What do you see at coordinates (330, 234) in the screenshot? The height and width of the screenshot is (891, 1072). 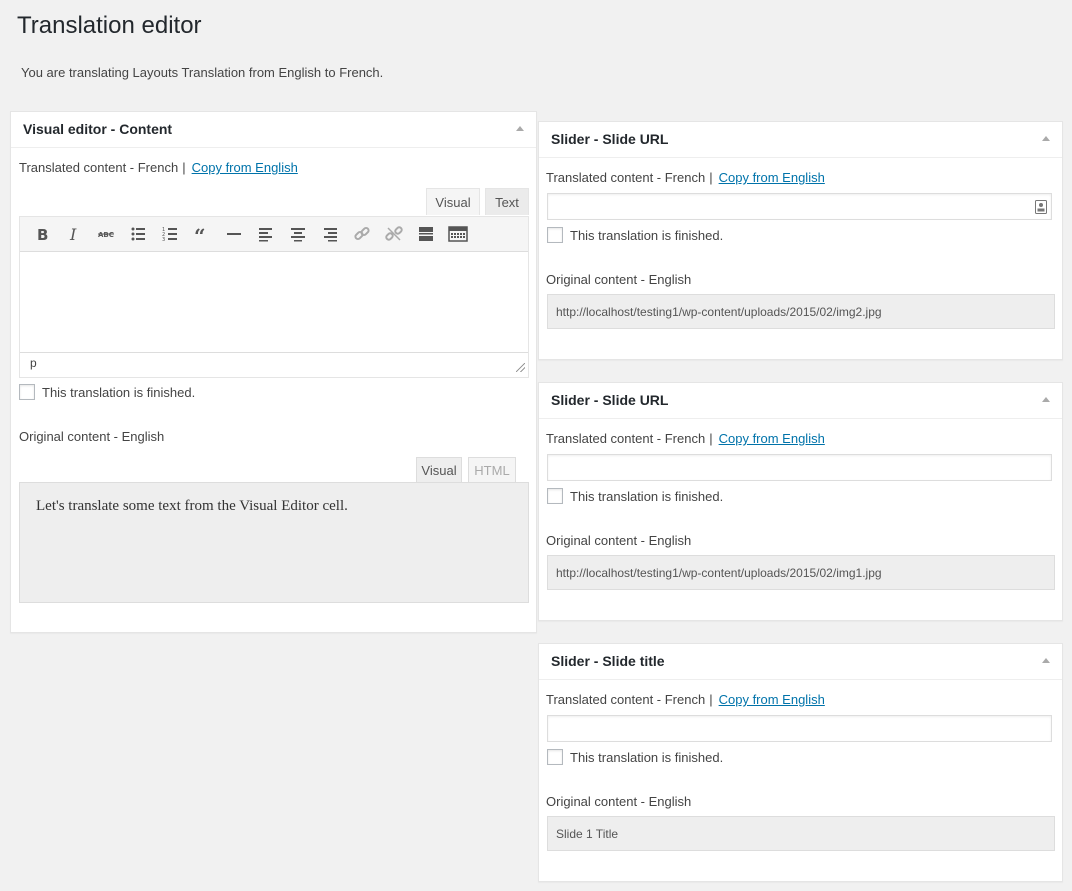 I see `align-right-icon` at bounding box center [330, 234].